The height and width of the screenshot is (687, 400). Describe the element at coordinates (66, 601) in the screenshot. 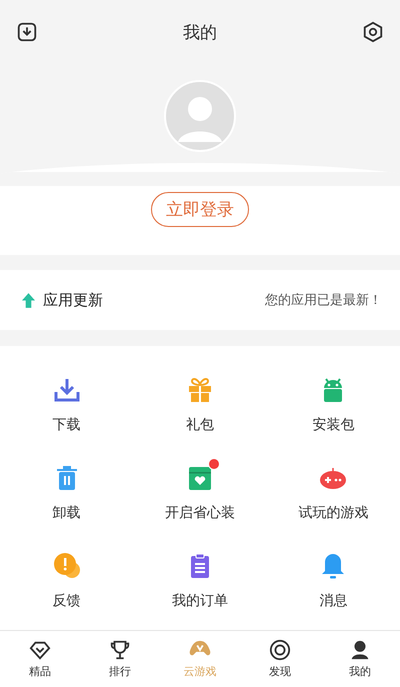

I see `tool-label: 反馈` at that location.